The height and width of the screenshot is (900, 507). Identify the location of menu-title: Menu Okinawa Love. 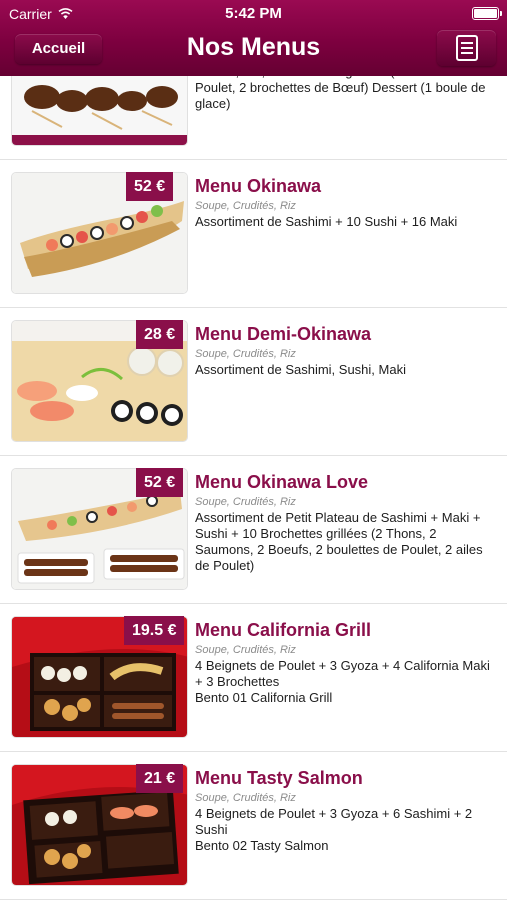
(282, 482).